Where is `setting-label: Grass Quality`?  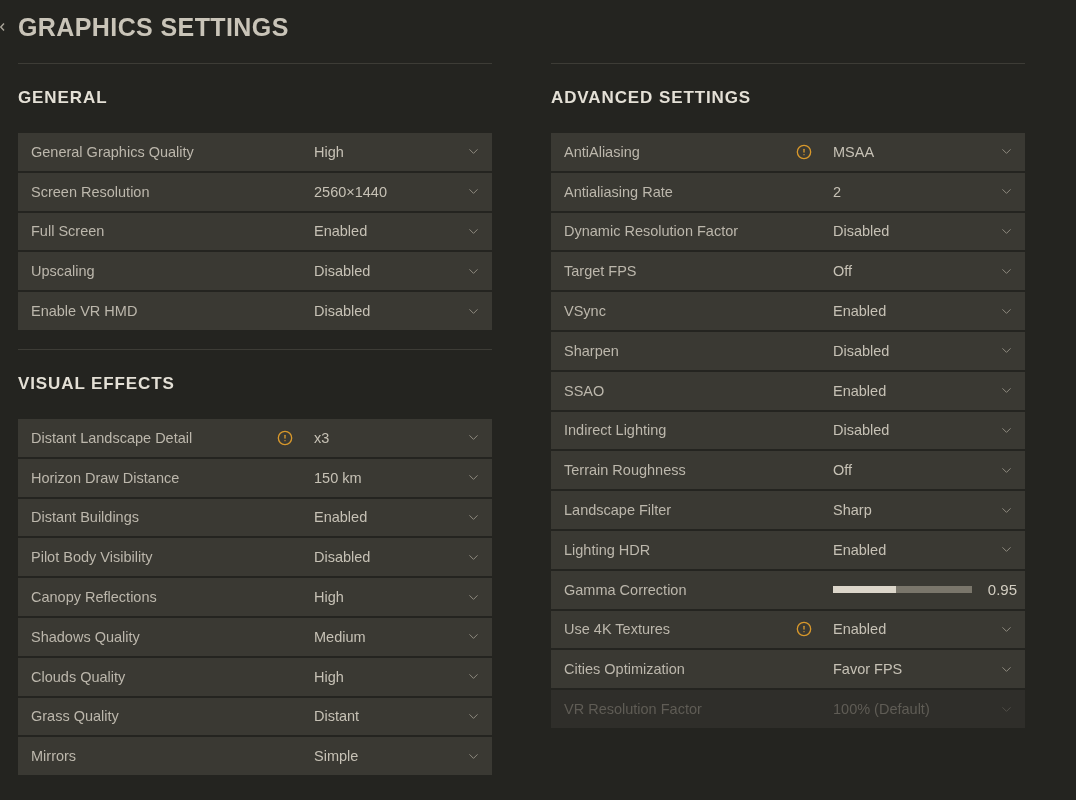 setting-label: Grass Quality is located at coordinates (75, 716).